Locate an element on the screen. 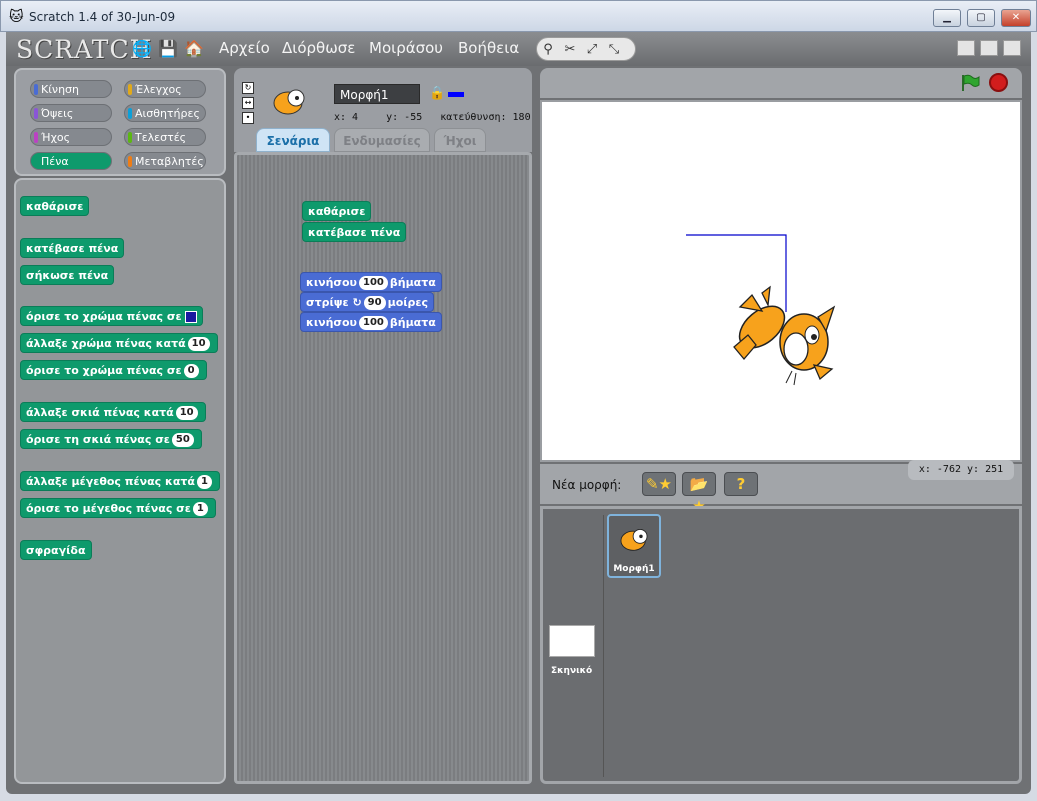 Image resolution: width=1037 pixels, height=801 pixels. sprite-tile: Μορφή1 is located at coordinates (634, 546).